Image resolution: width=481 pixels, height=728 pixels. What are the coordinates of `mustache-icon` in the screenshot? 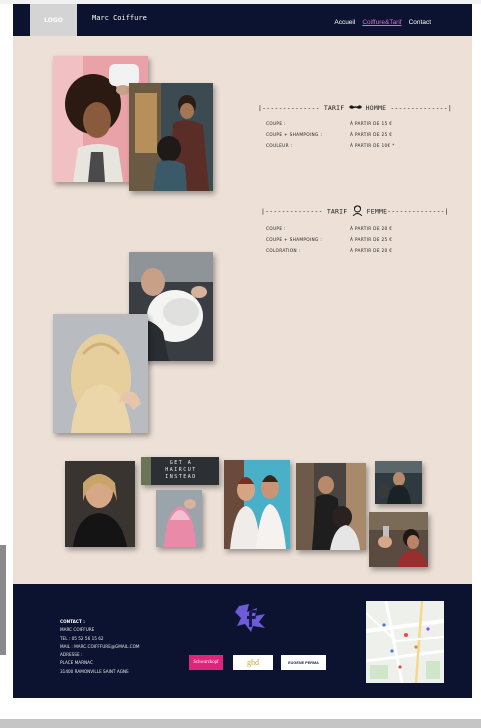 It's located at (355, 108).